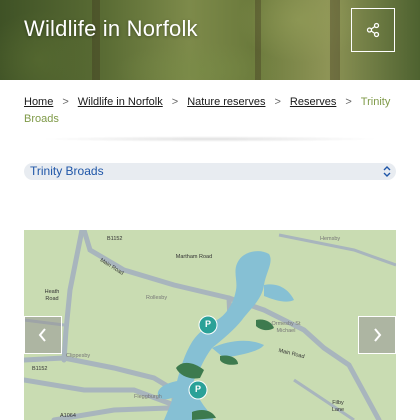  I want to click on chevron-updown-icon, so click(387, 171).